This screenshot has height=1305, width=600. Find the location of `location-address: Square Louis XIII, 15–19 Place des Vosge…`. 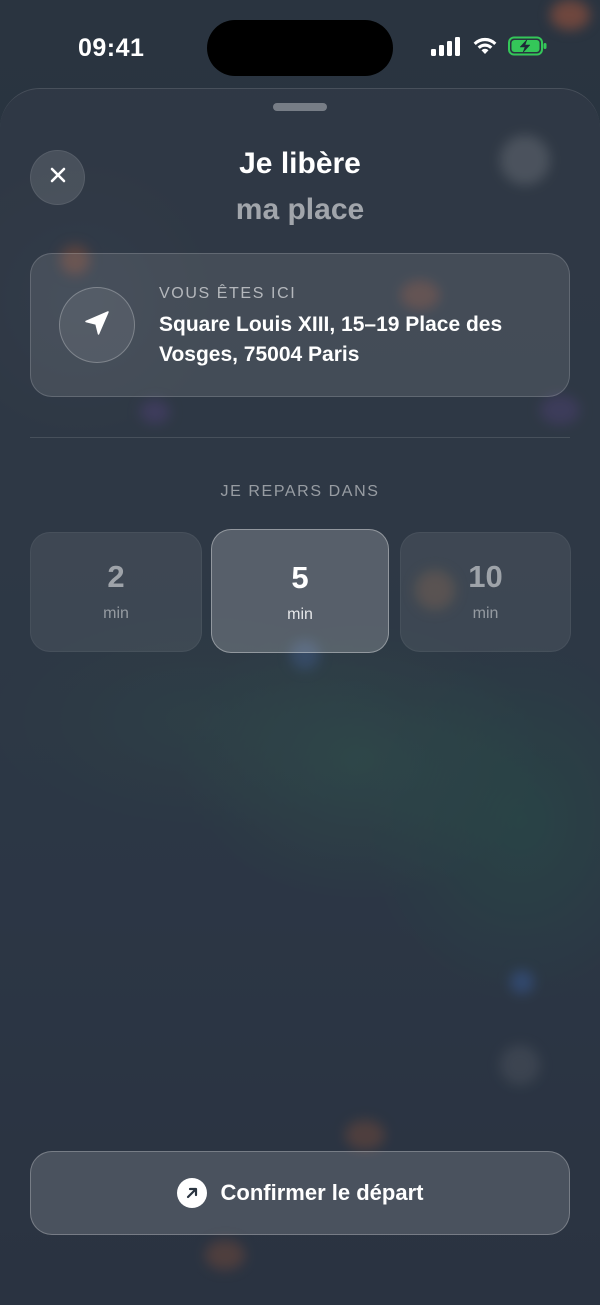

location-address: Square Louis XIII, 15–19 Place des Vosge… is located at coordinates (331, 339).